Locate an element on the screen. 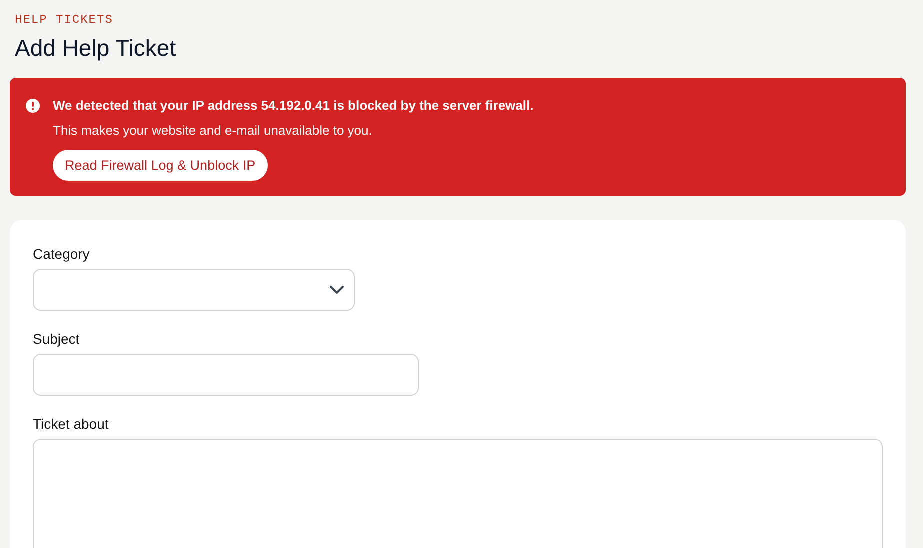 This screenshot has height=548, width=923. exclamation-icon is located at coordinates (33, 105).